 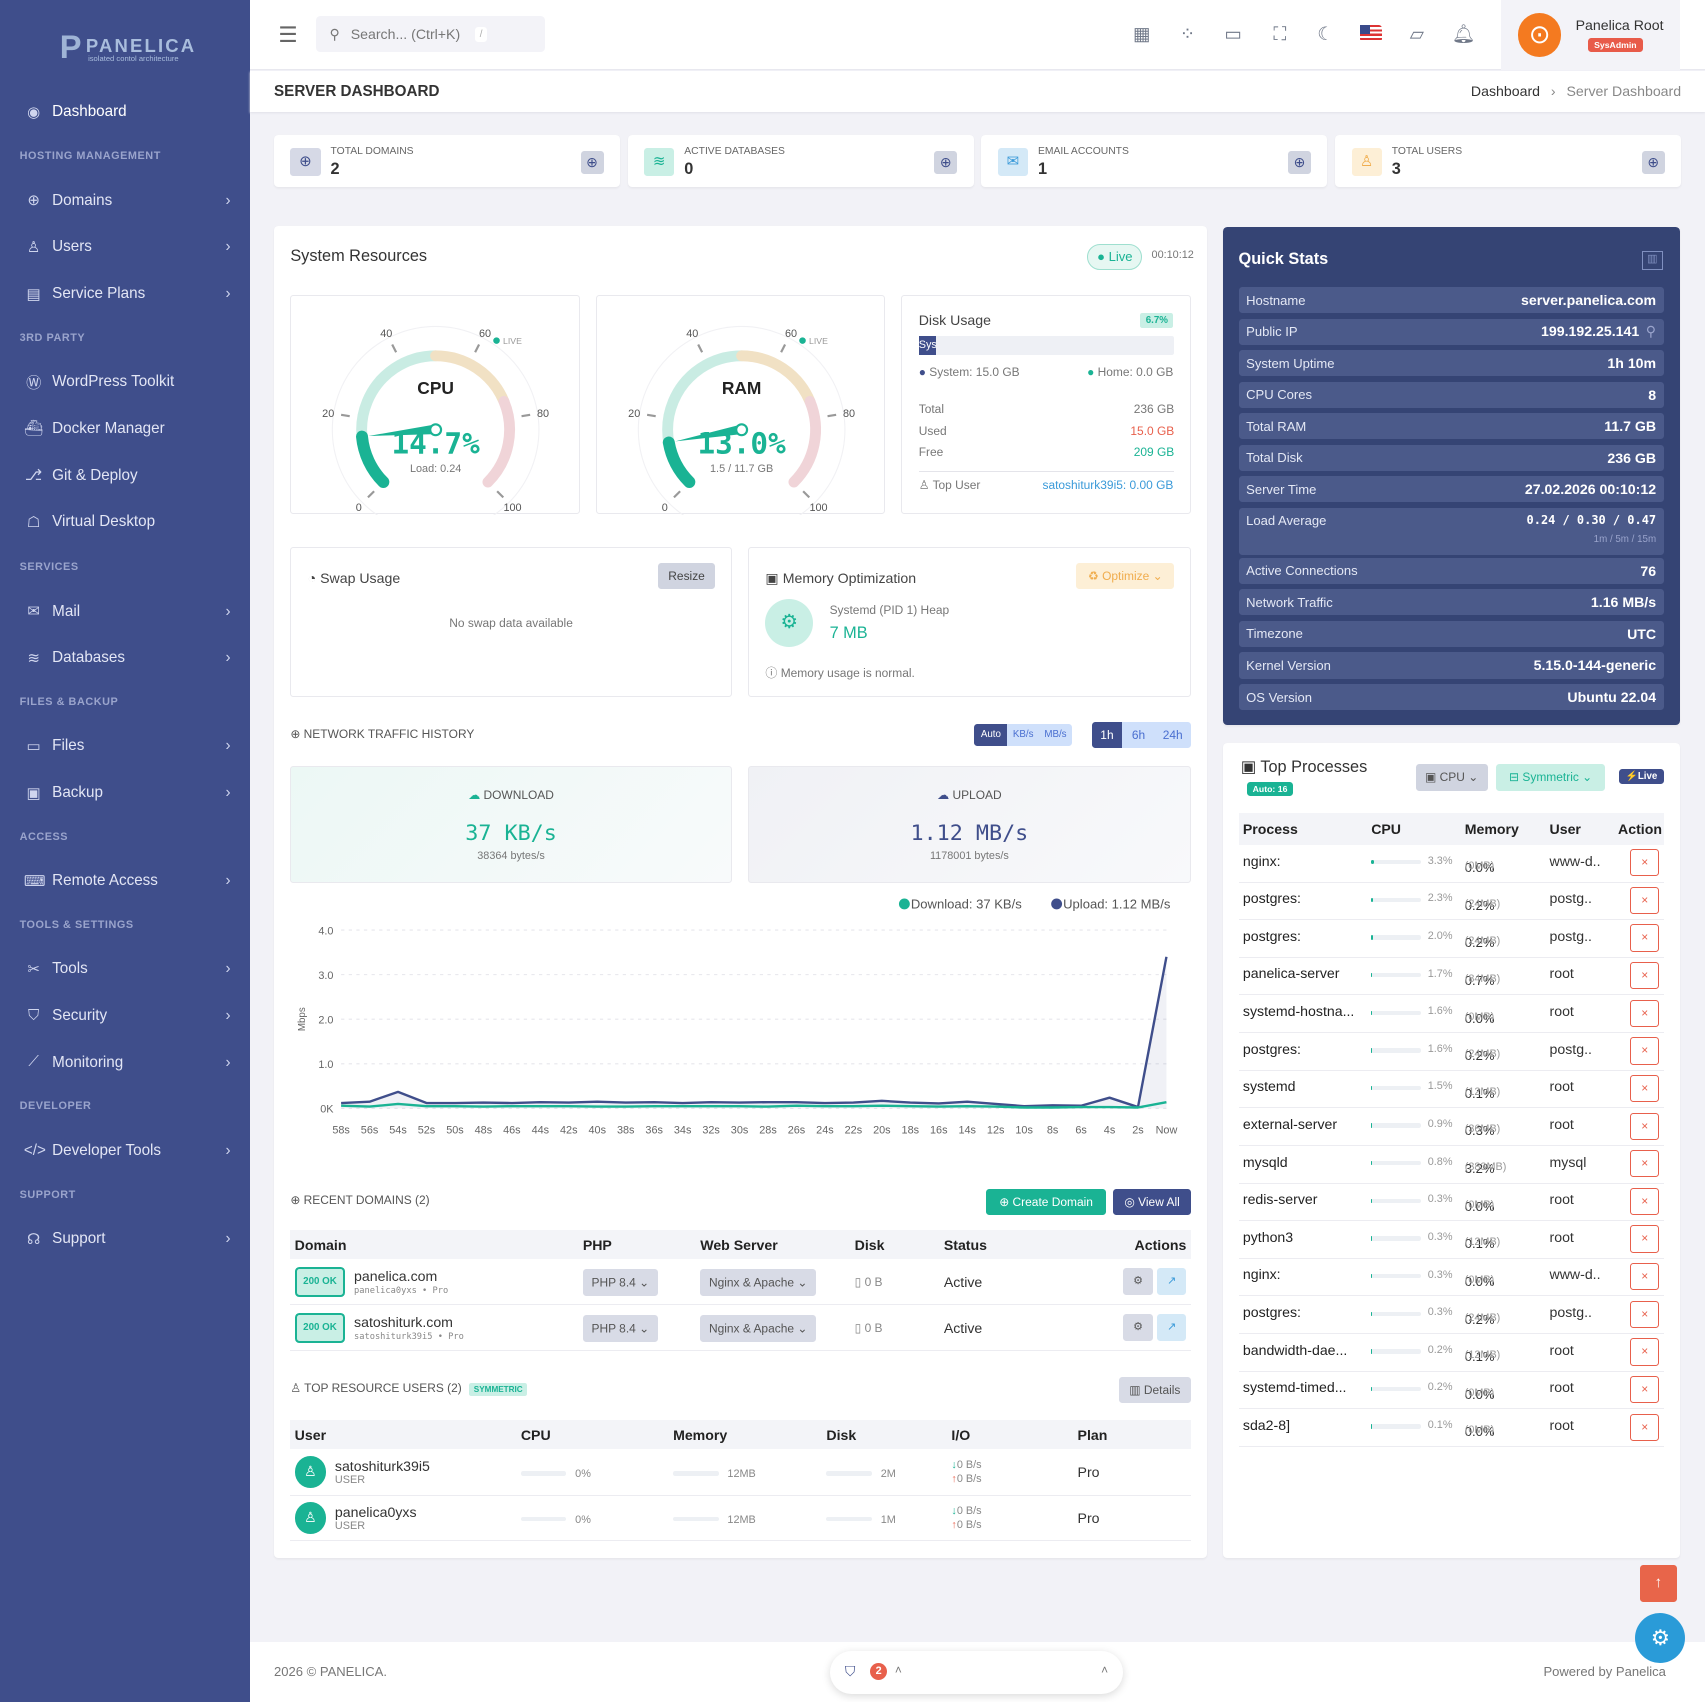 What do you see at coordinates (1280, 34) in the screenshot?
I see `fullscreen-icon: ⛶` at bounding box center [1280, 34].